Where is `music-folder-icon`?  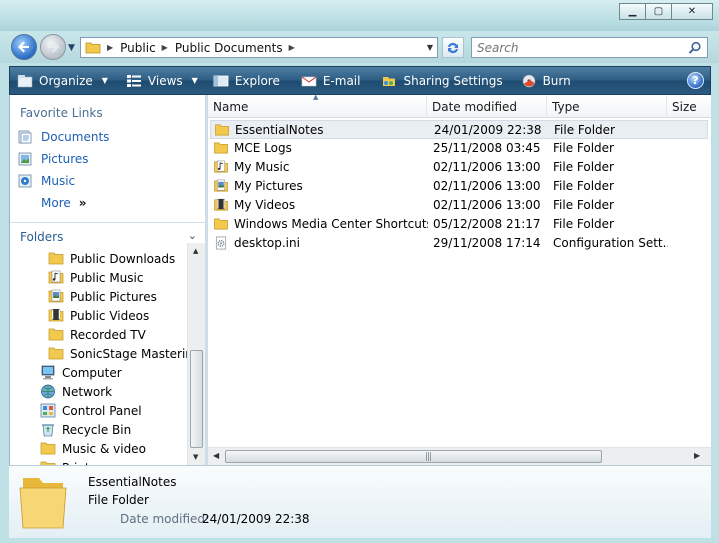 music-folder-icon is located at coordinates (221, 166).